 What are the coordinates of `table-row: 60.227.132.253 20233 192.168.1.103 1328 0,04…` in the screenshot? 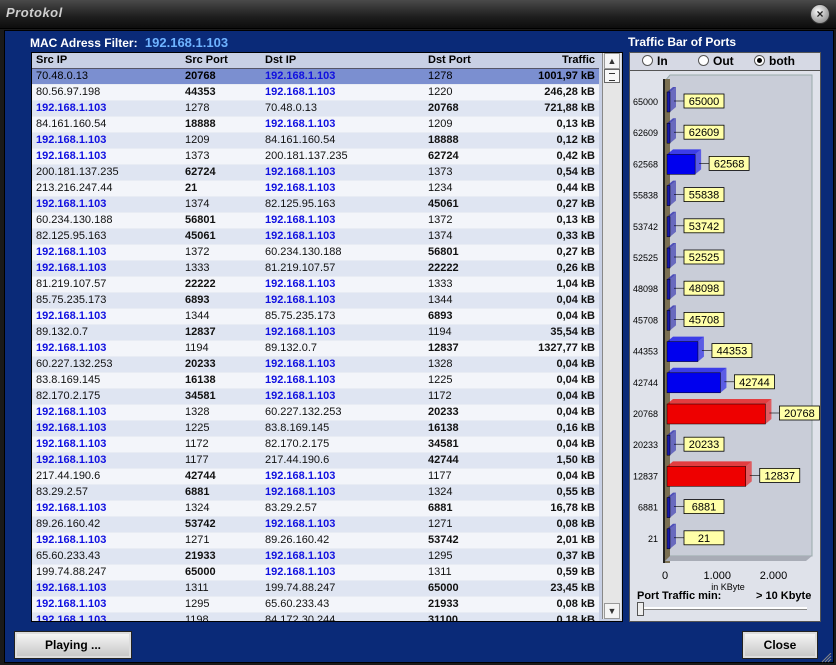 It's located at (315, 365).